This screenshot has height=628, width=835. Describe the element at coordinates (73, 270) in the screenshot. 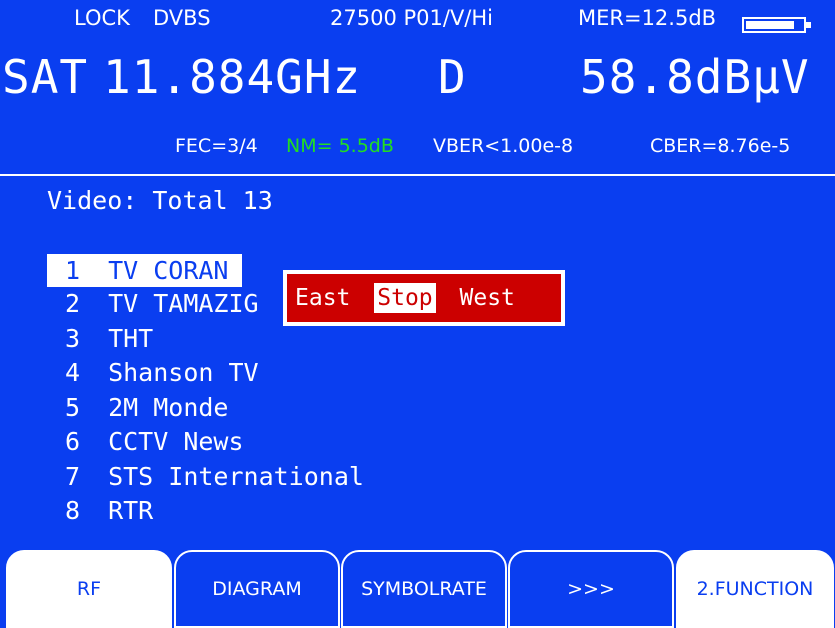

I see `channel-number: 1` at that location.